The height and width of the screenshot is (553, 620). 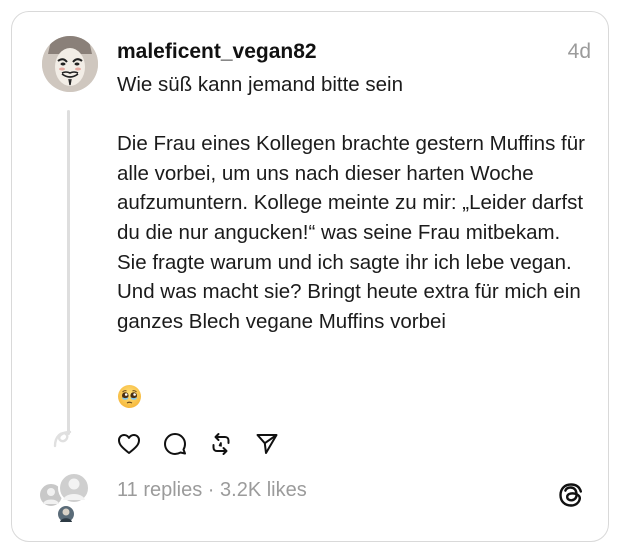 I want to click on reply-button, so click(x=186, y=444).